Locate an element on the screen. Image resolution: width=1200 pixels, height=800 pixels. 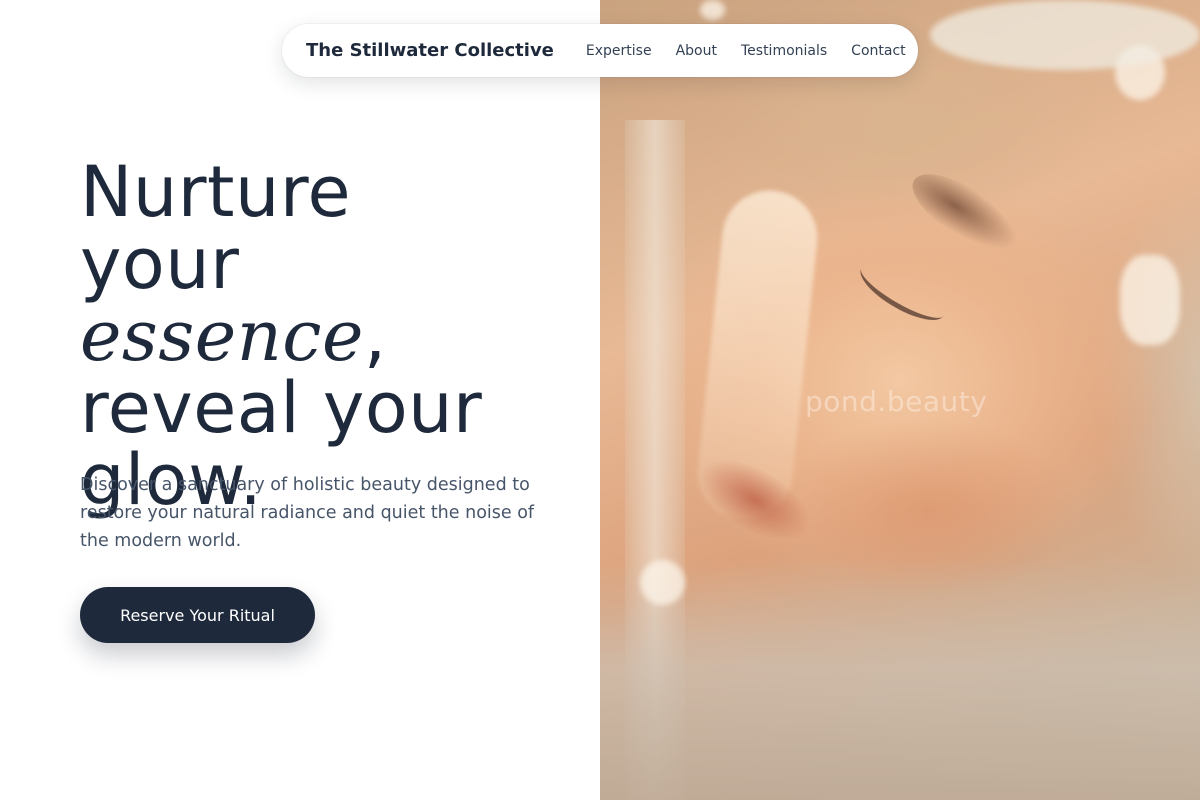
brand-logo: The Stillwater Collective is located at coordinates (430, 50).